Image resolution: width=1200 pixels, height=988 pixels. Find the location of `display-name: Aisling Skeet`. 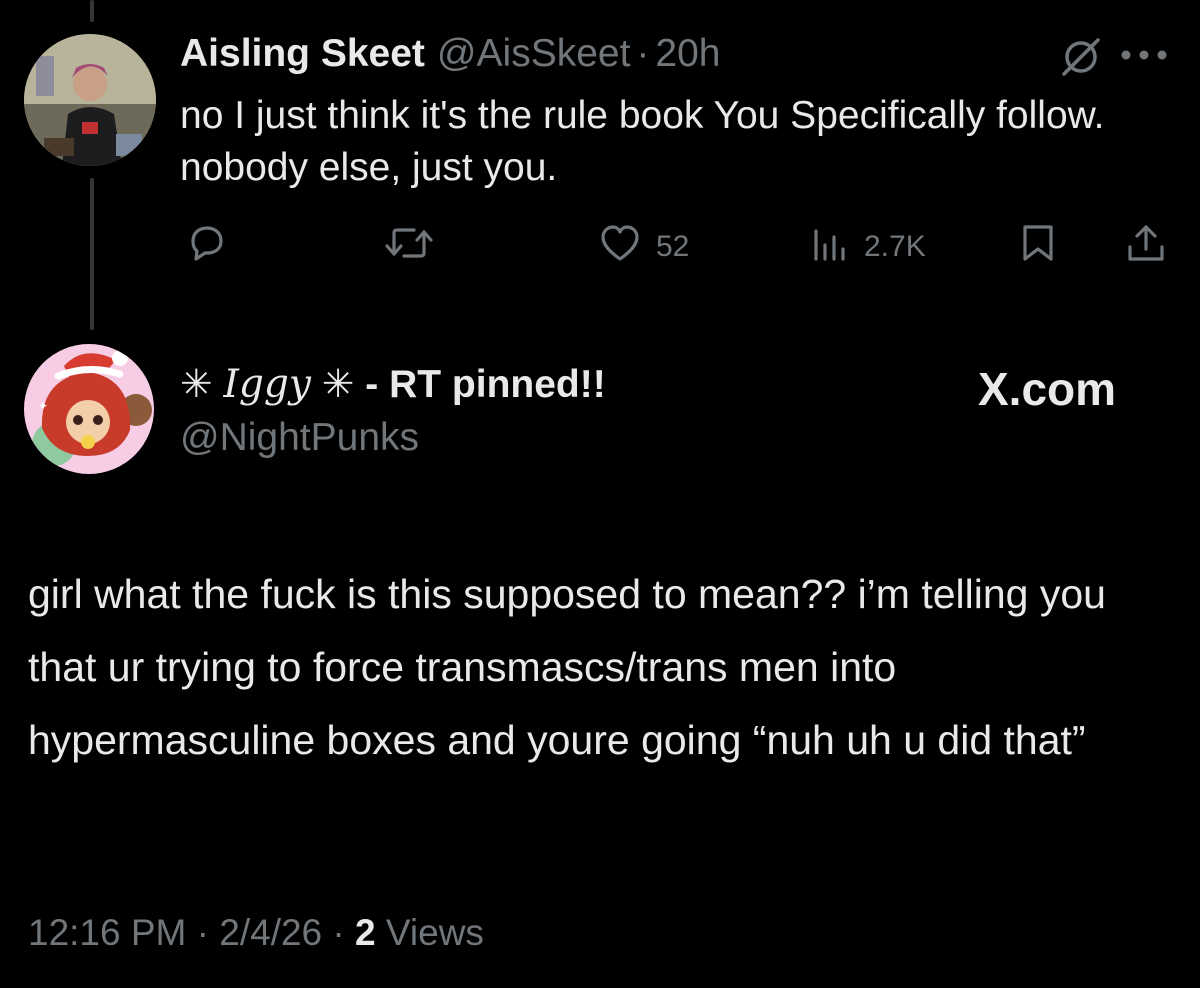

display-name: Aisling Skeet is located at coordinates (302, 54).